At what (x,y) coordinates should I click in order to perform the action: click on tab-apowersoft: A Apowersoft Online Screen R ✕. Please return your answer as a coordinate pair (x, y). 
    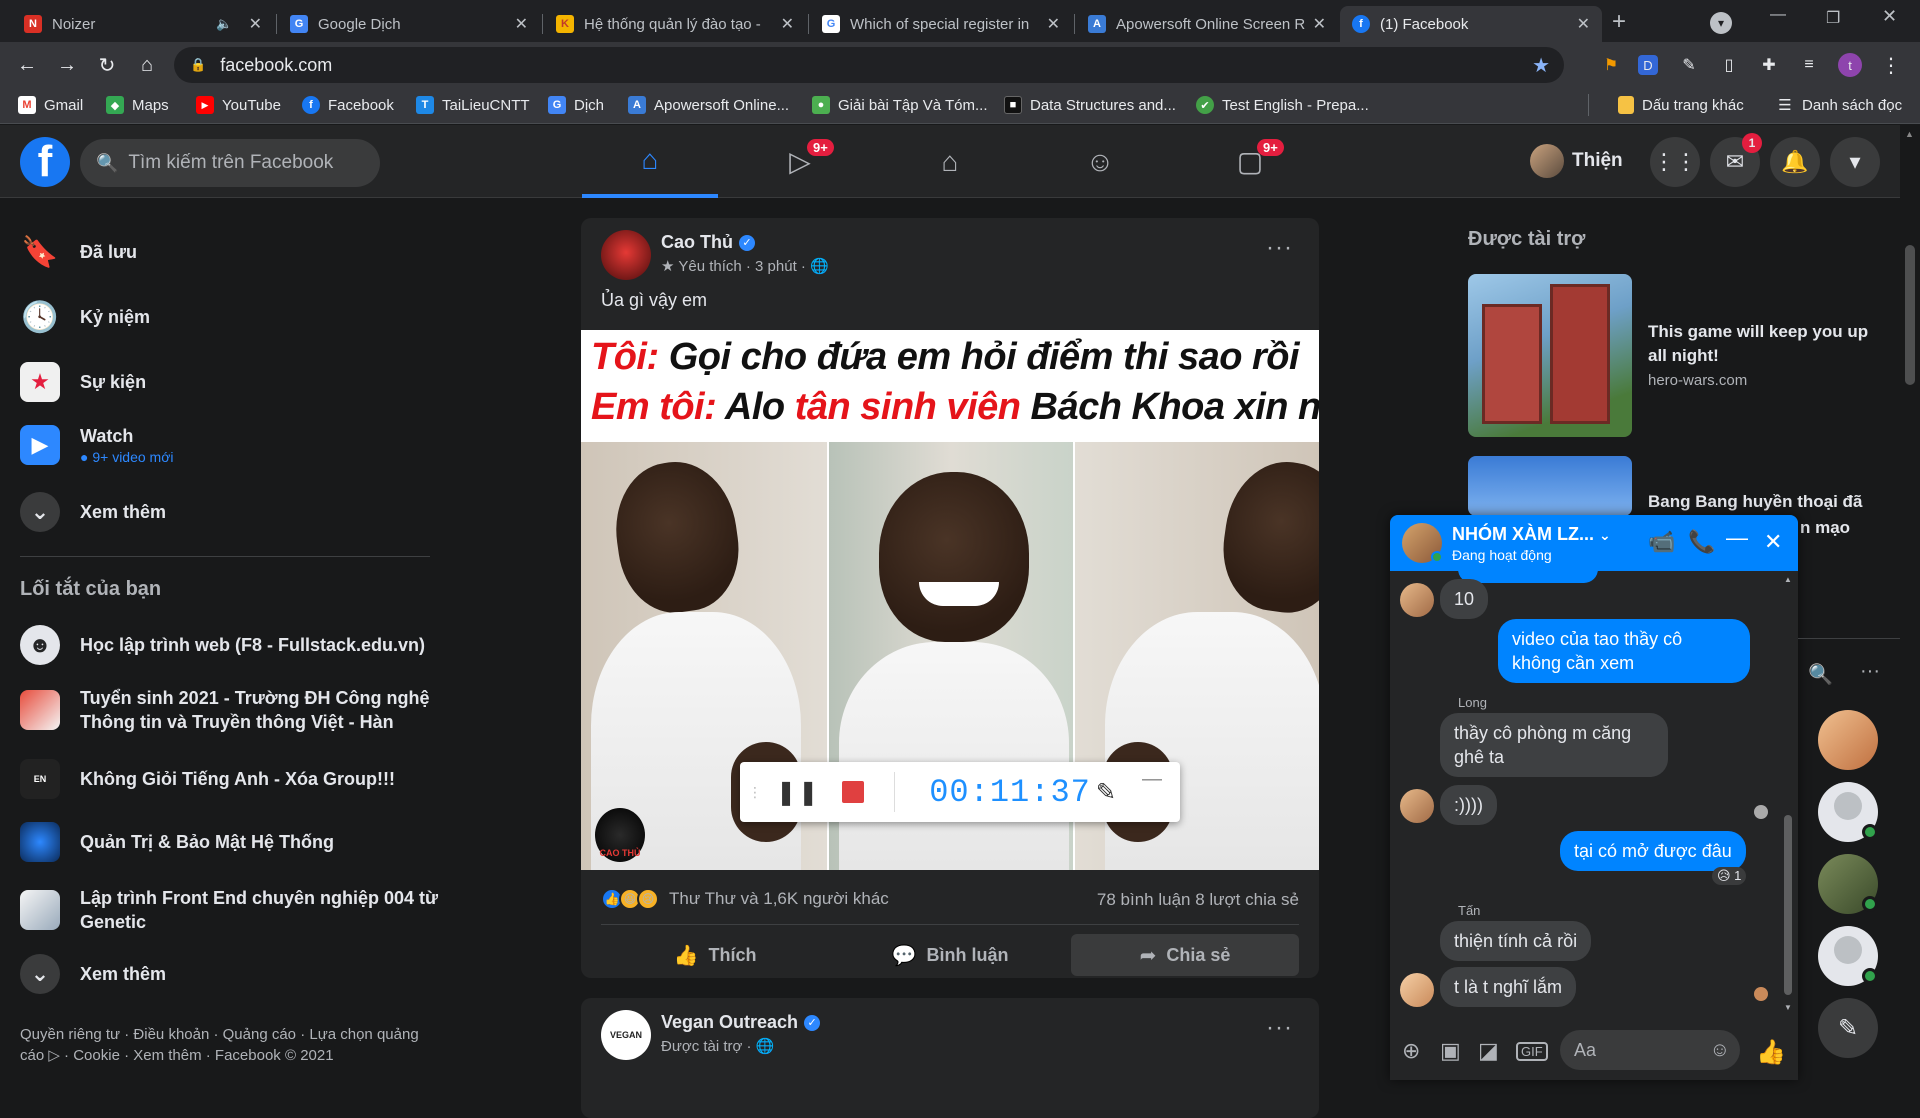
    Looking at the image, I should click on (1207, 24).